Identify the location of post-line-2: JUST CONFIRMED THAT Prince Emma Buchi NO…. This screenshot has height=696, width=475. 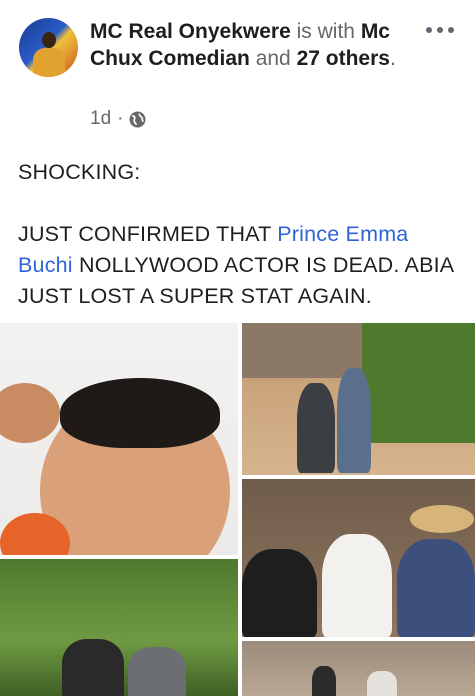
(238, 265).